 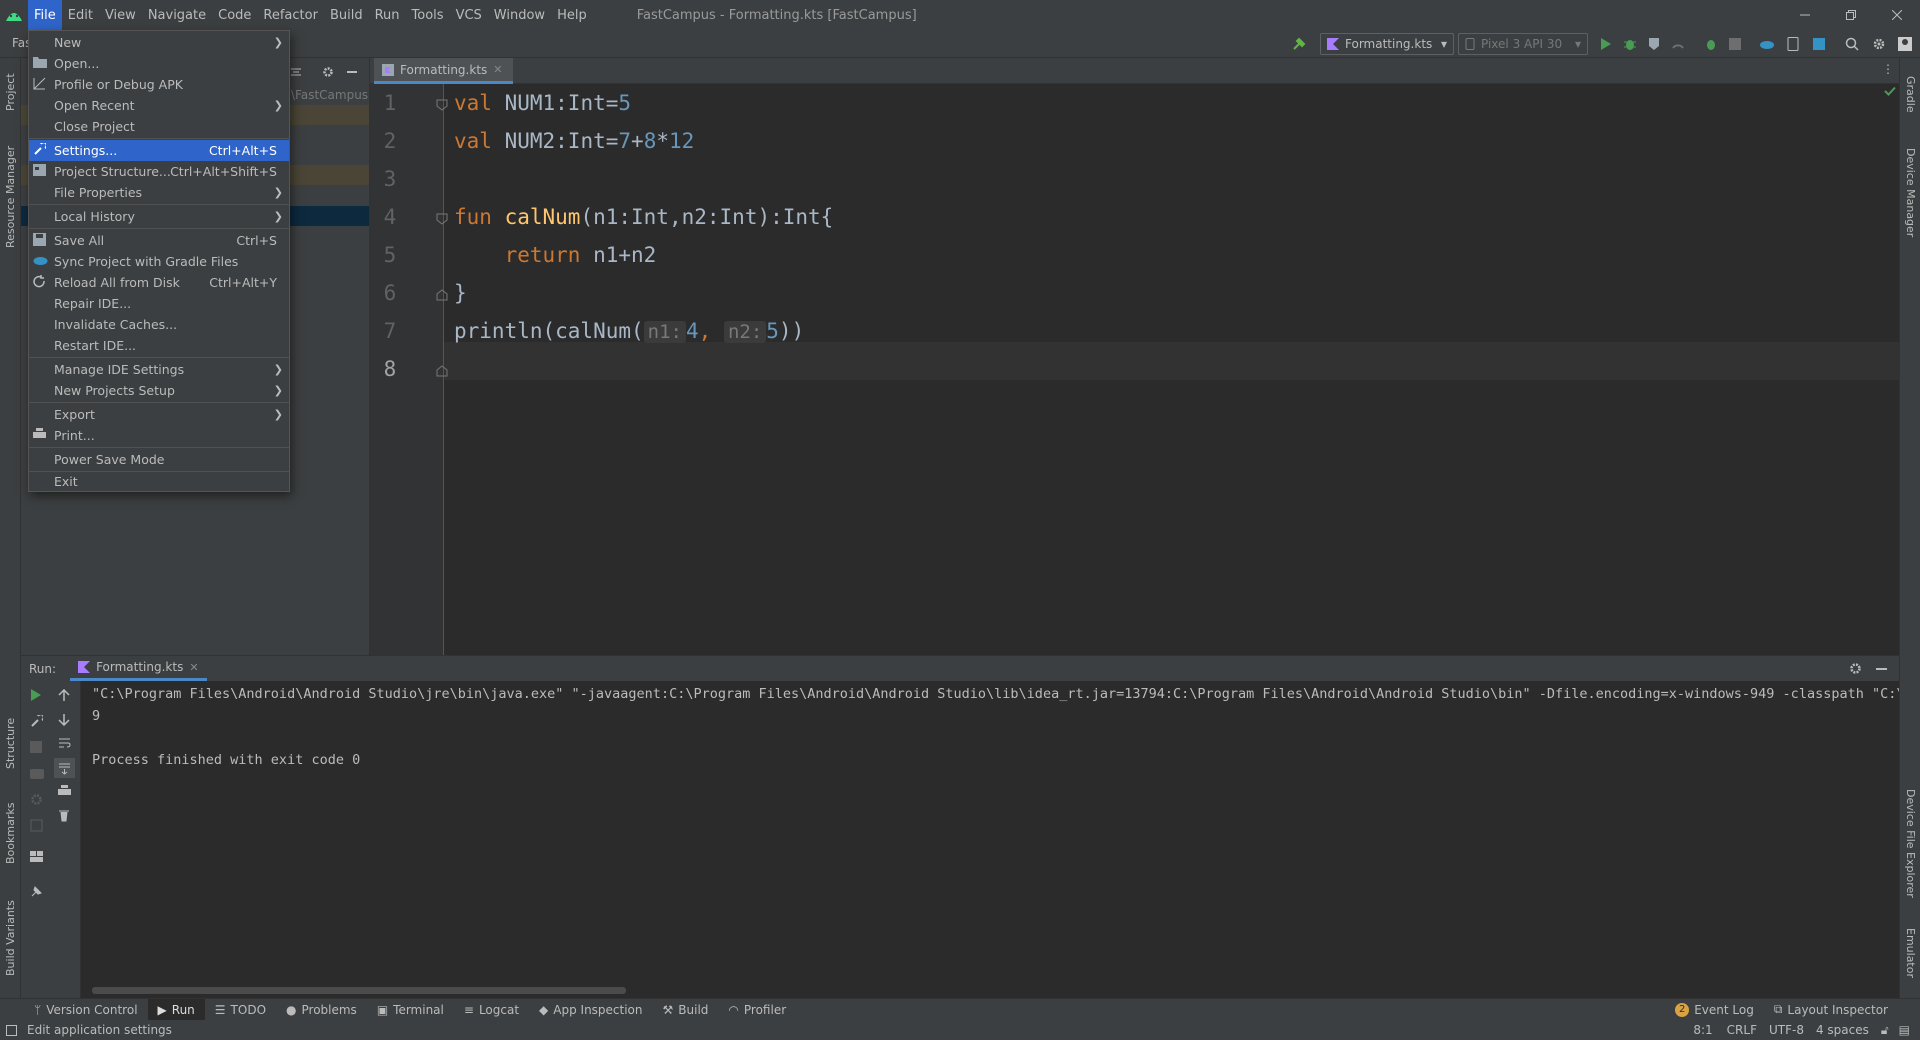 What do you see at coordinates (387, 15) in the screenshot?
I see `menu-run: Run` at bounding box center [387, 15].